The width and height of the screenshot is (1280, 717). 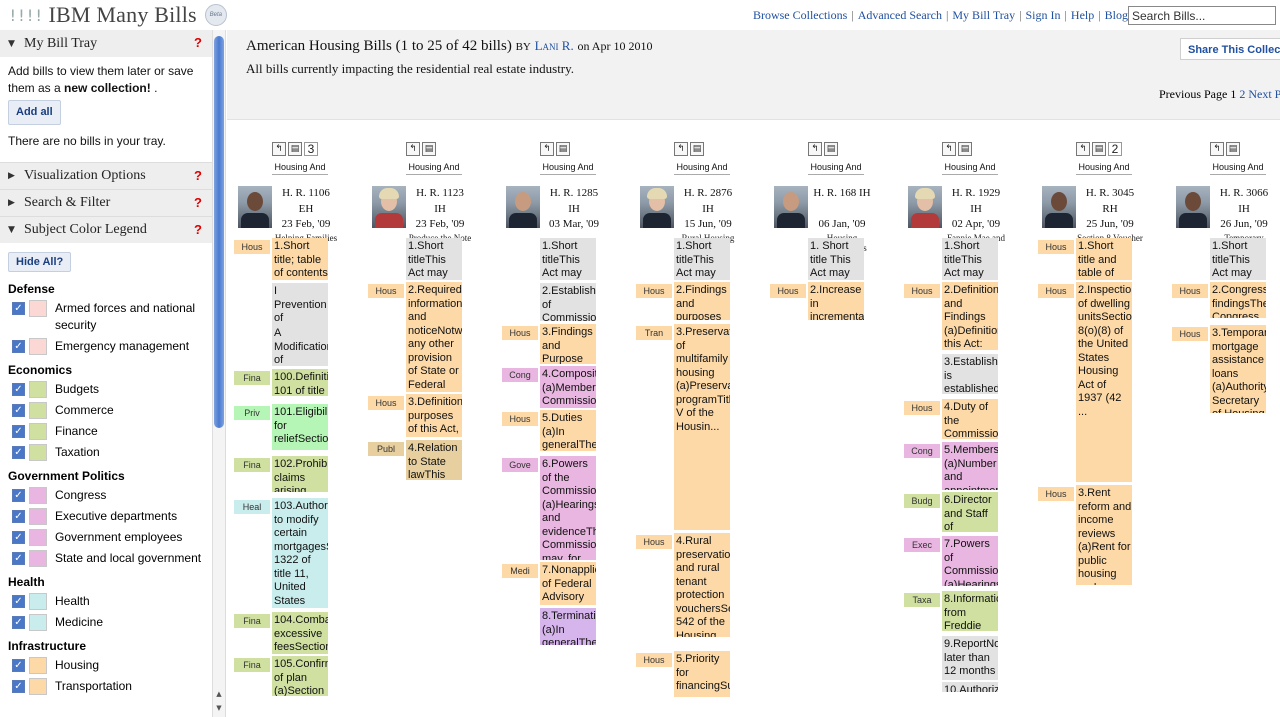 What do you see at coordinates (1110, 194) in the screenshot?
I see `bill-number: H. R. 3045` at bounding box center [1110, 194].